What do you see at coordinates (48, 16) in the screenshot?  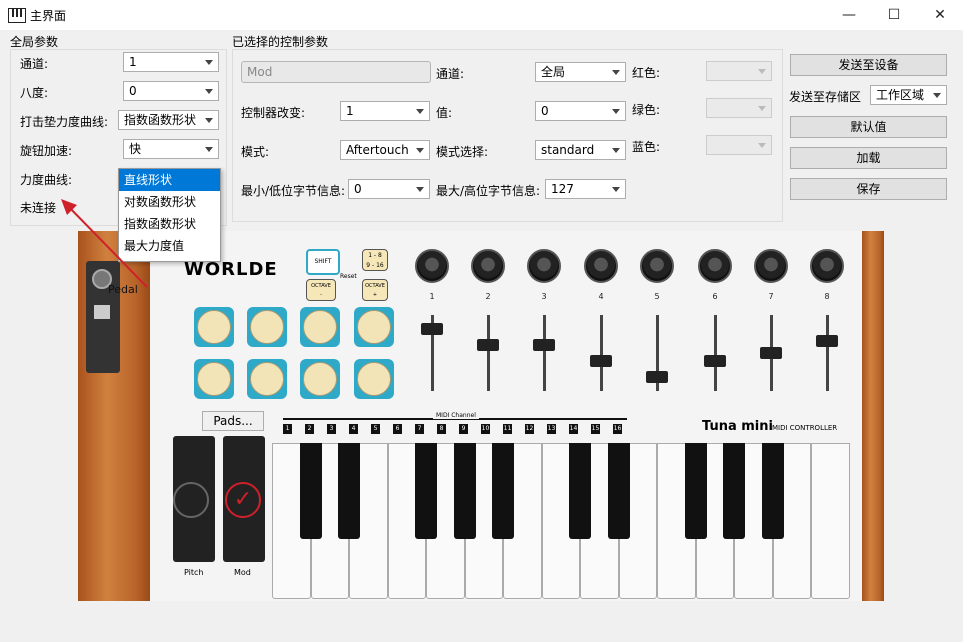 I see `window-title: 主界面` at bounding box center [48, 16].